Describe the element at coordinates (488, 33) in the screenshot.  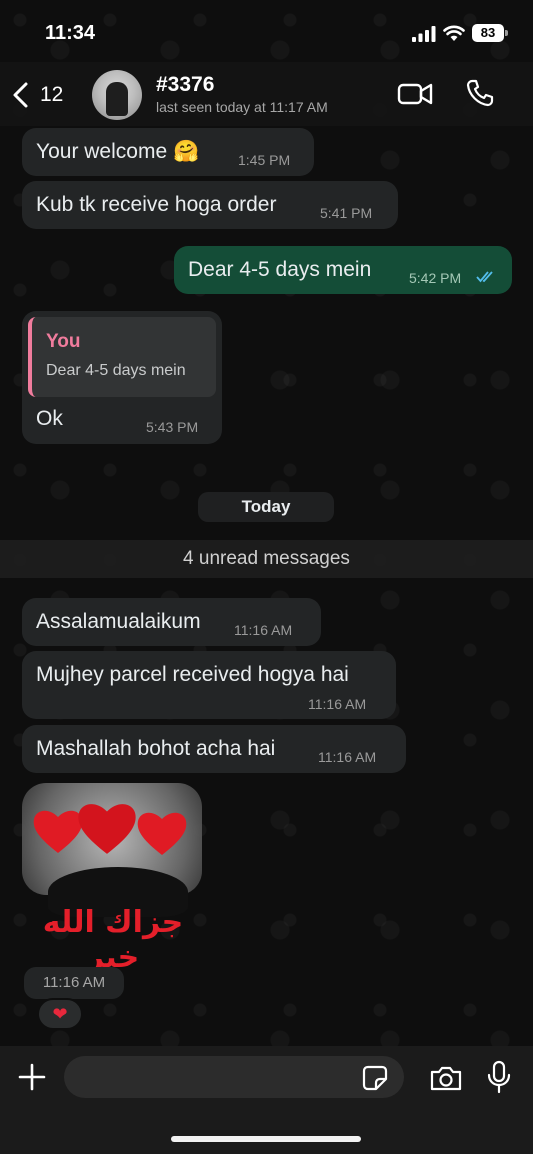
I see `battery-indicator: 83` at that location.